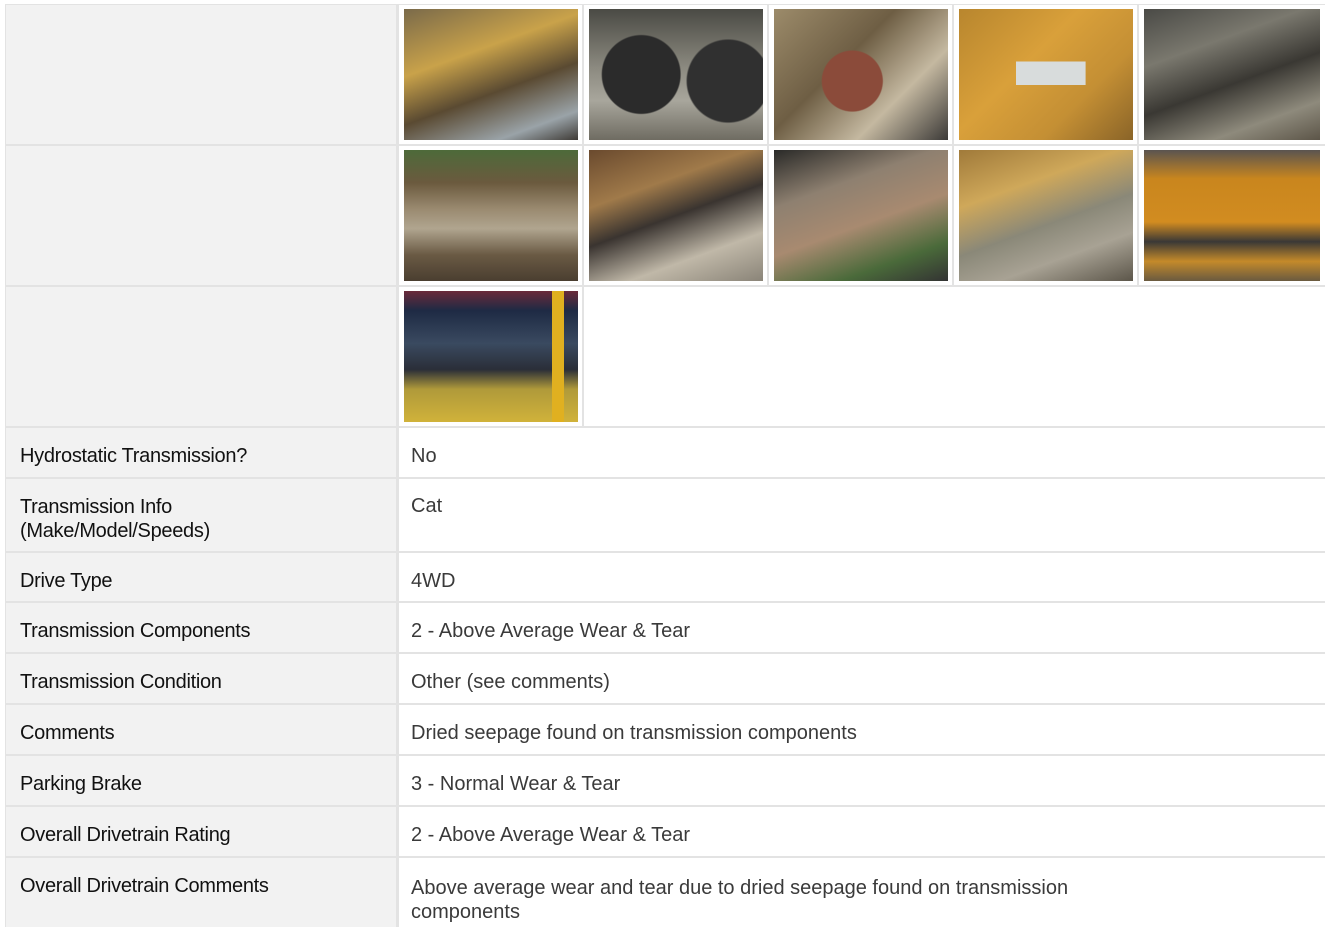  Describe the element at coordinates (202, 780) in the screenshot. I see `field-label: Parking Brake` at that location.